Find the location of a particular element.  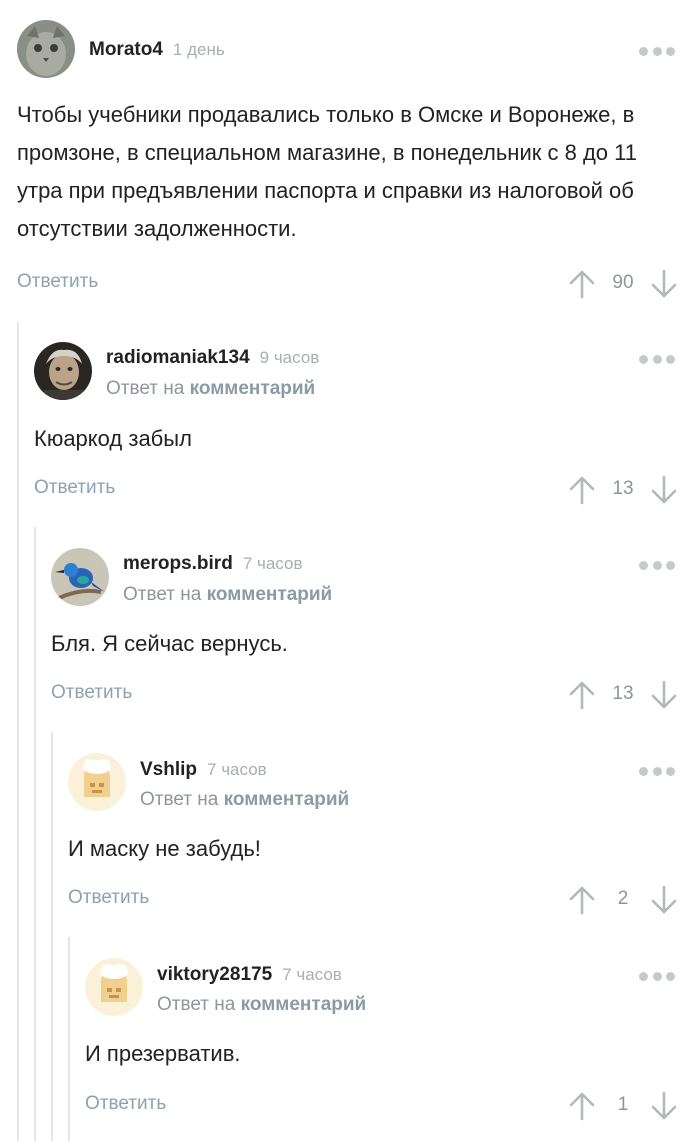

username: radiomaniak134 9 часов is located at coordinates (212, 358).